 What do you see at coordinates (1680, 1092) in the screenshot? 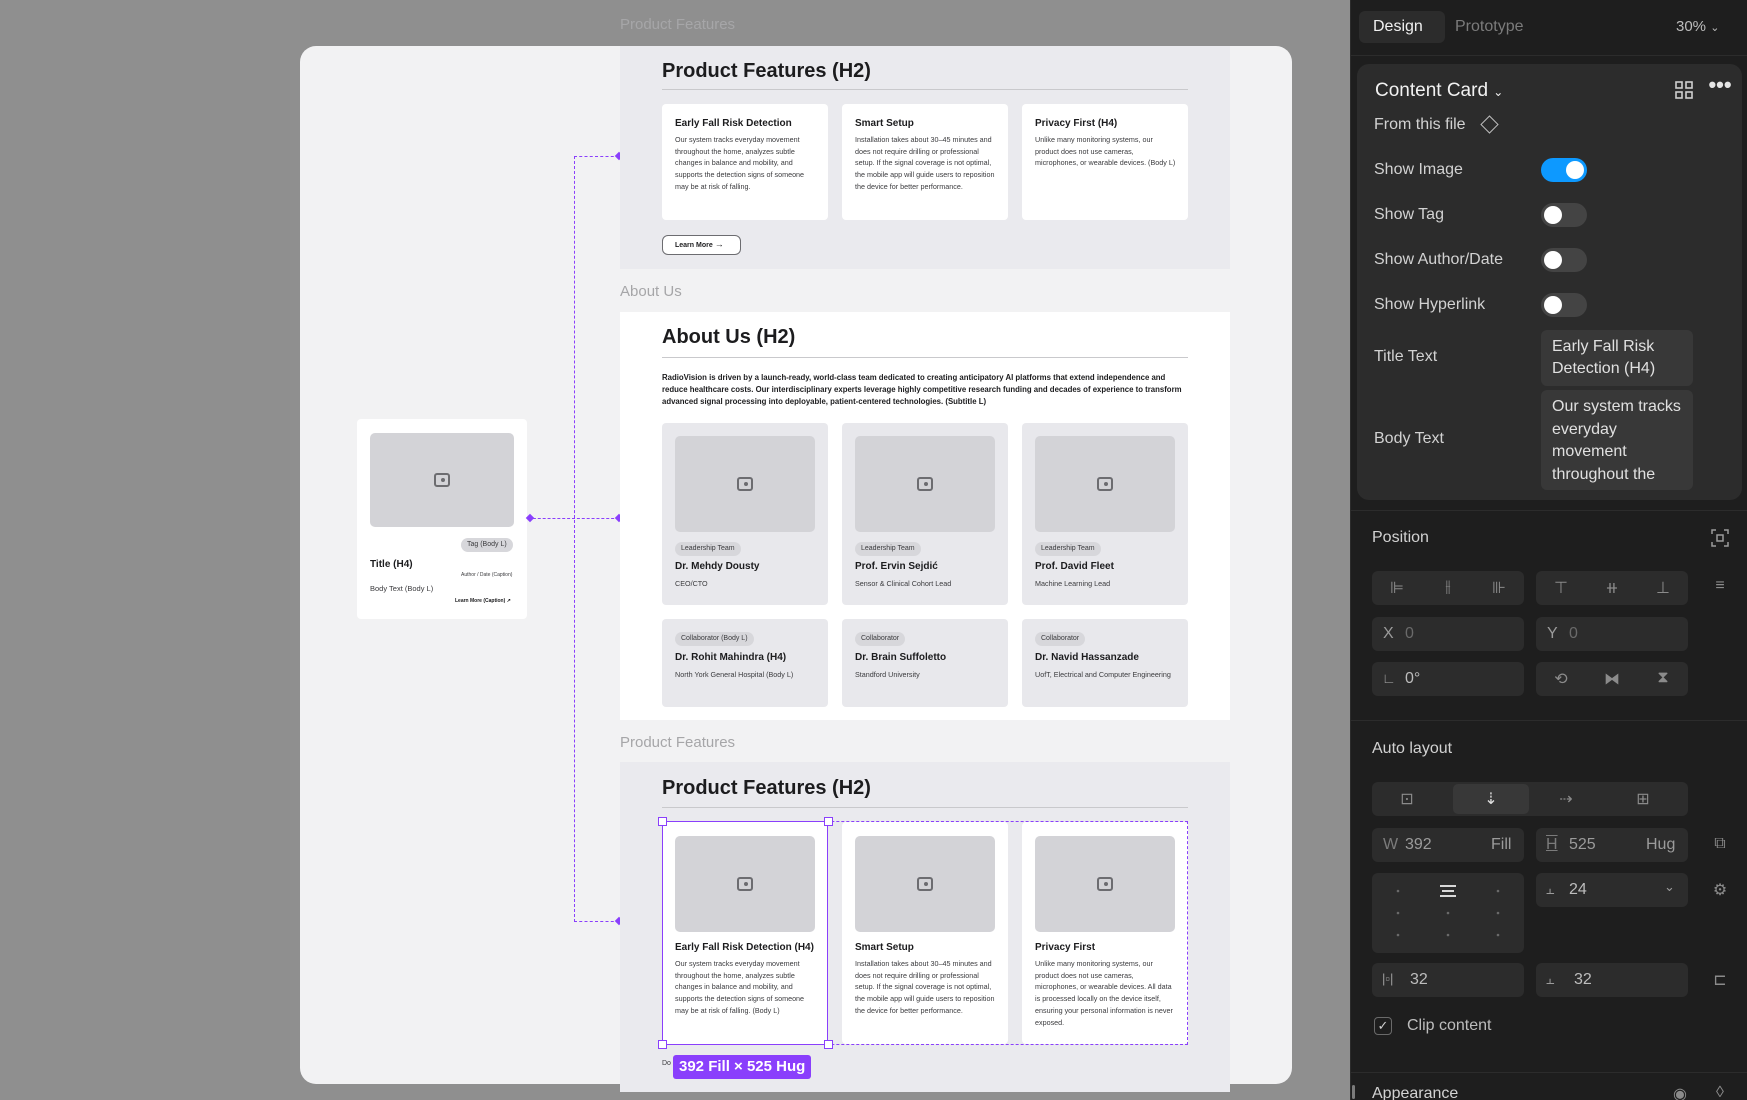
I see `eye-icon: ◉` at bounding box center [1680, 1092].